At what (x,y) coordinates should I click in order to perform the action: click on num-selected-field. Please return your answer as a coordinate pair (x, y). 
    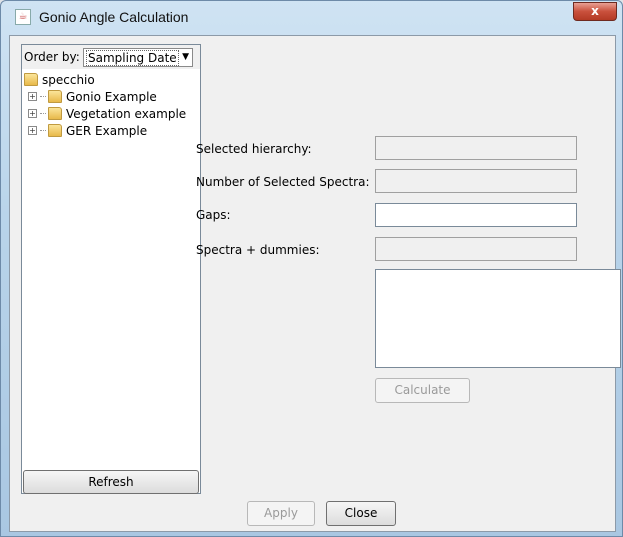
    Looking at the image, I should click on (476, 181).